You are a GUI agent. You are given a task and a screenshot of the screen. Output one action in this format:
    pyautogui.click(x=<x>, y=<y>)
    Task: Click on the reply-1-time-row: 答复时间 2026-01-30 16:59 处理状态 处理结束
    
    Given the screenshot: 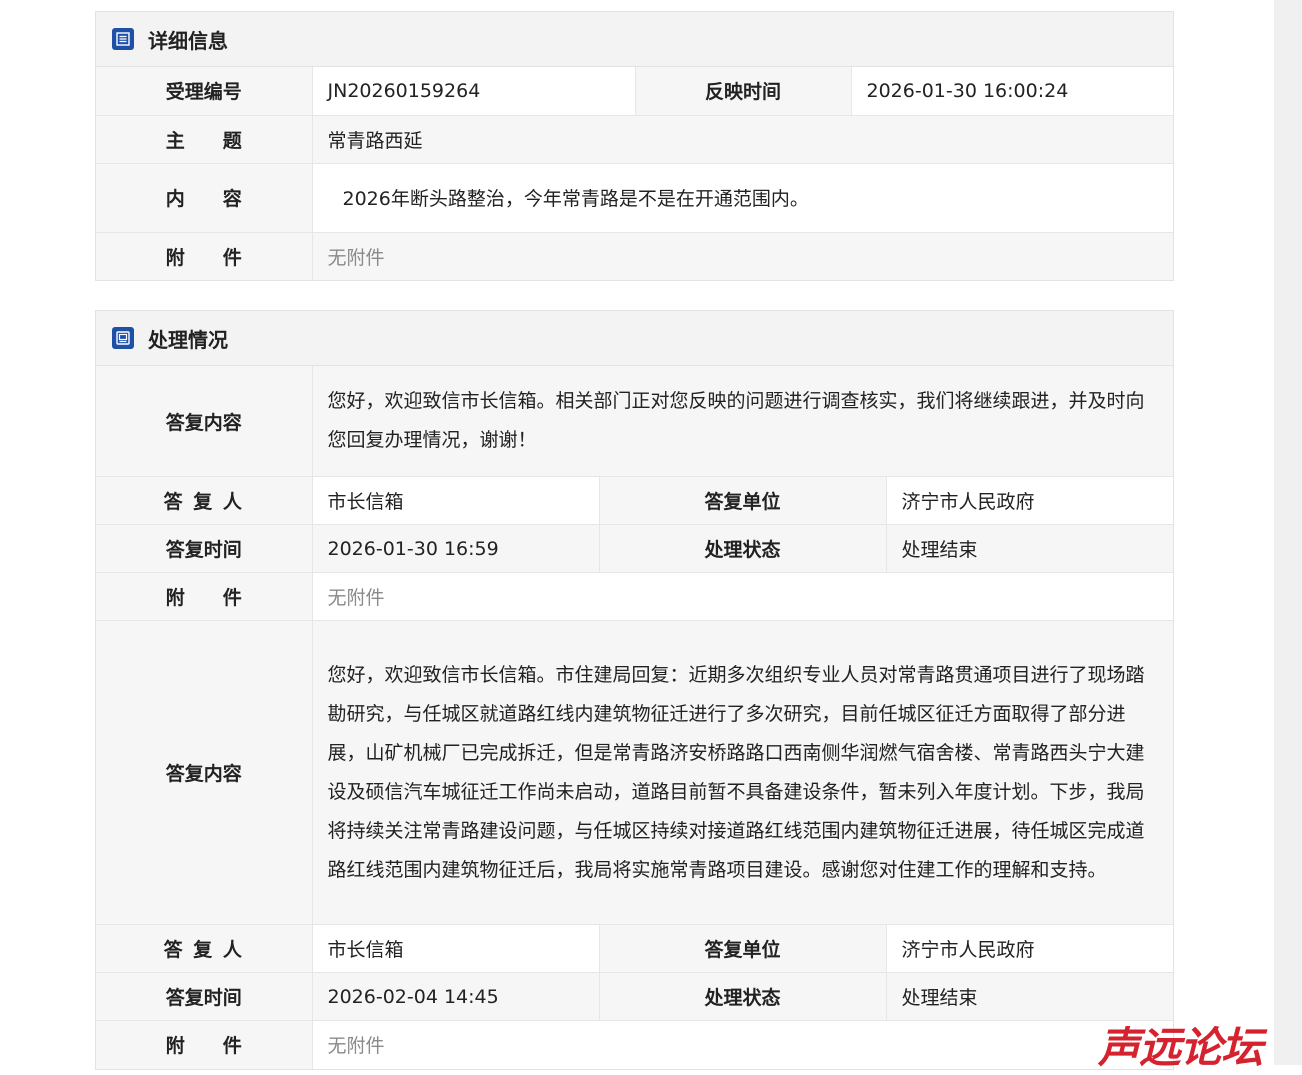 What is the action you would take?
    pyautogui.click(x=634, y=548)
    